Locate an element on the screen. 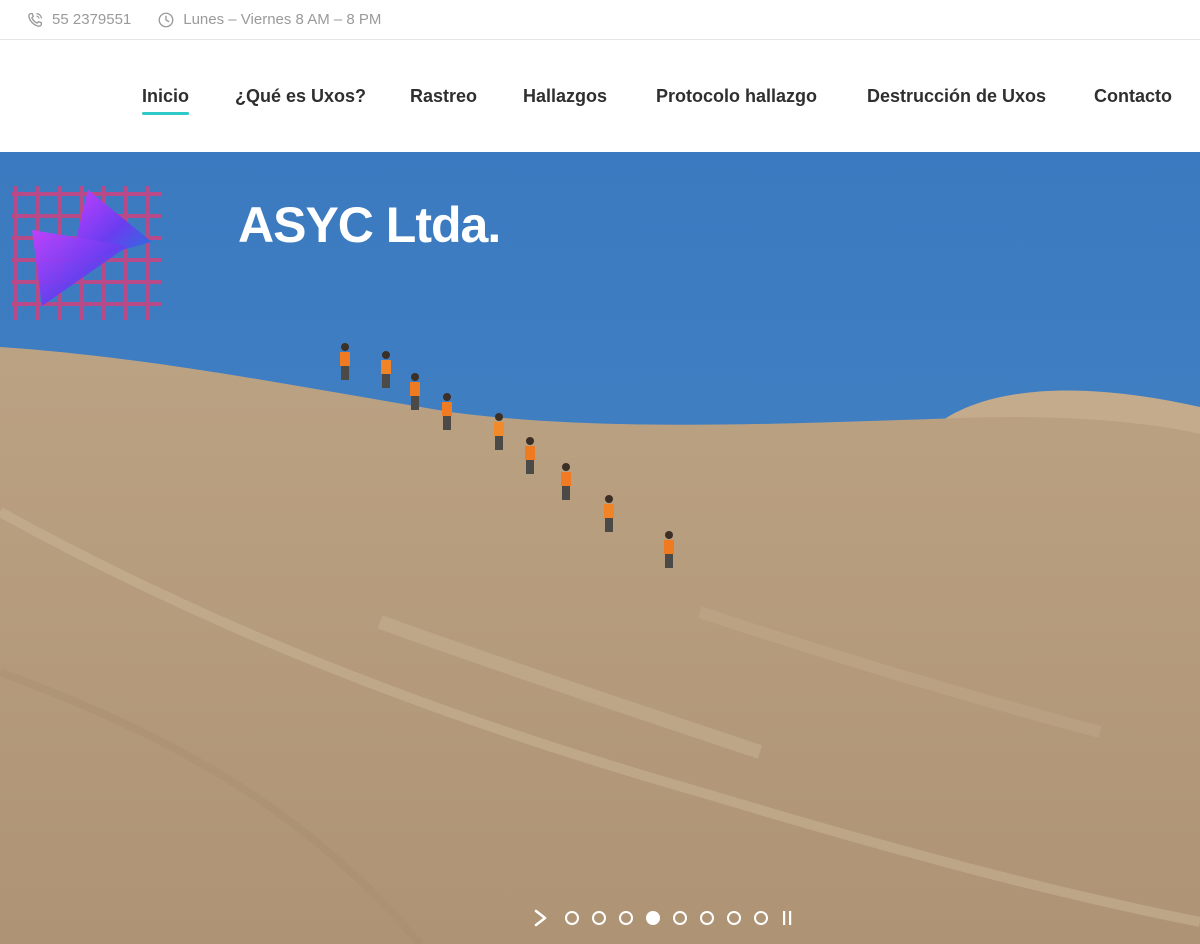 Image resolution: width=1200 pixels, height=944 pixels. pause-icon is located at coordinates (787, 918).